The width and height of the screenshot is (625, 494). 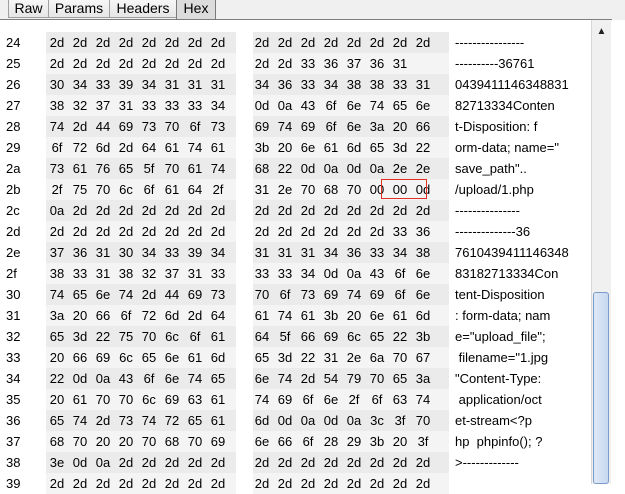 What do you see at coordinates (400, 441) in the screenshot?
I see `hex-byte: 20` at bounding box center [400, 441].